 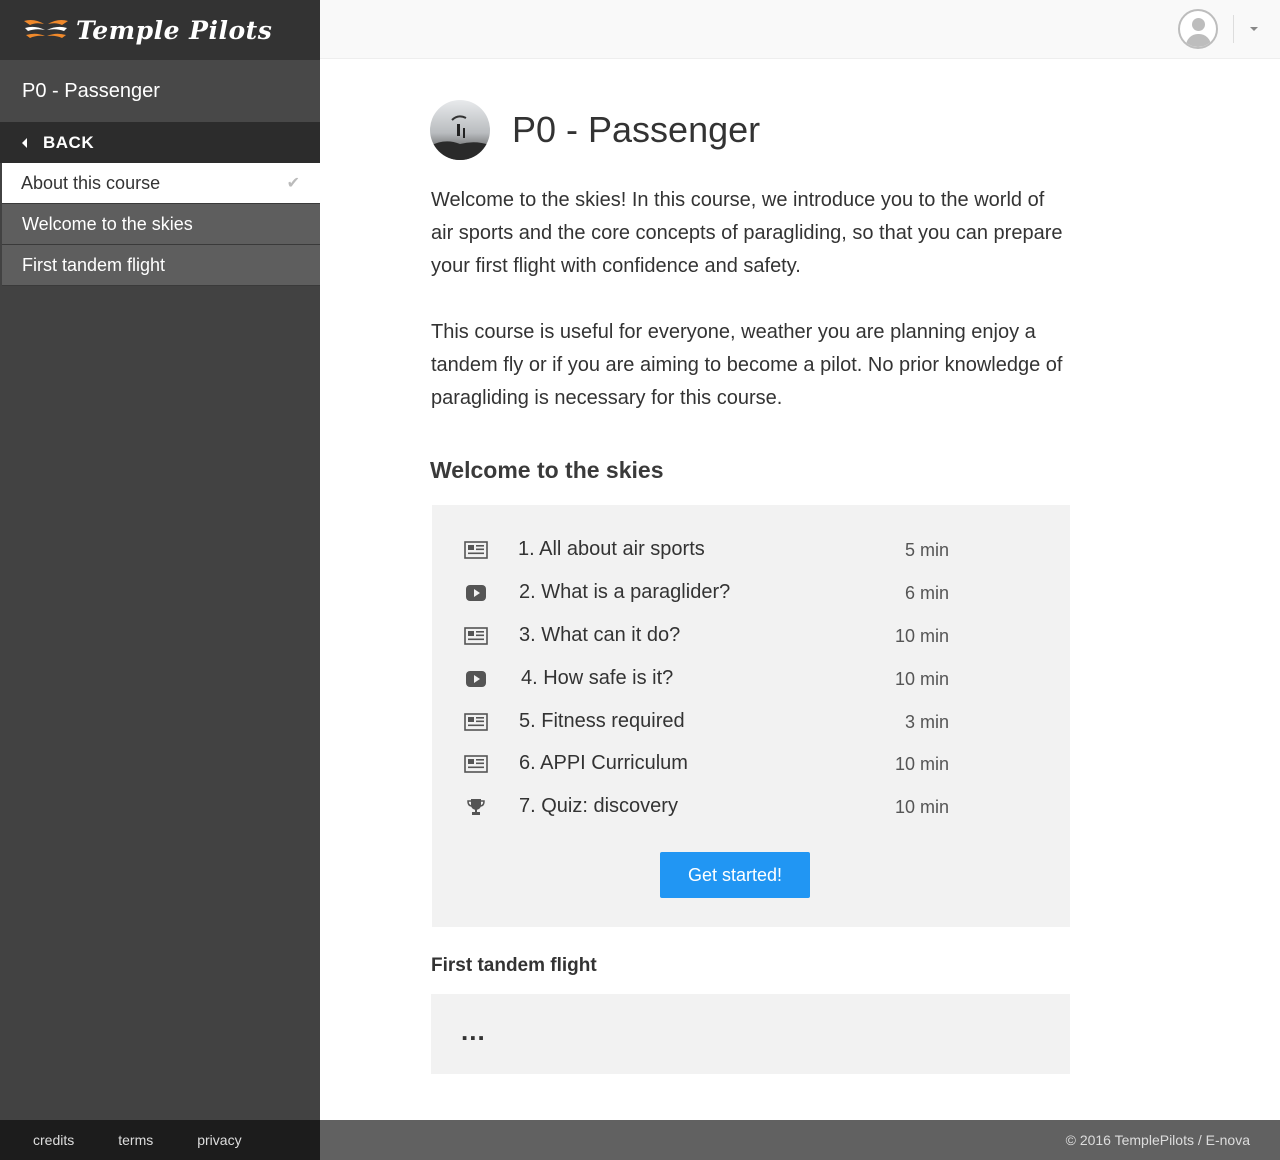 What do you see at coordinates (611, 549) in the screenshot?
I see `lesson-title: 1. All about air sports` at bounding box center [611, 549].